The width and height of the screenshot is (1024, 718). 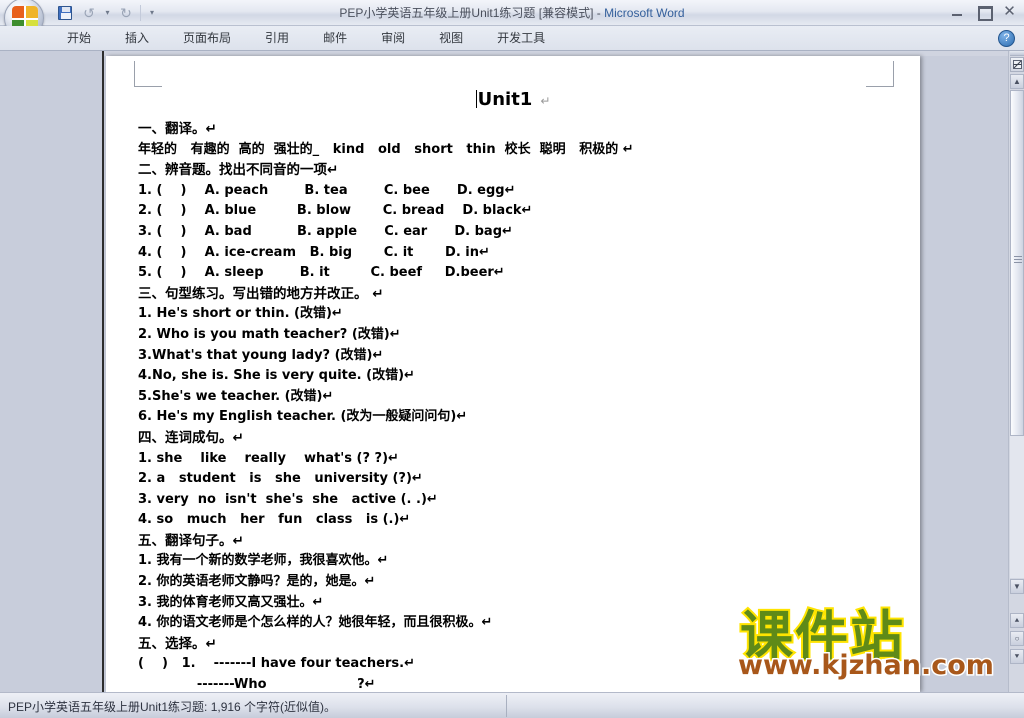 I want to click on previous-page-button: ⯅, so click(x=1017, y=620).